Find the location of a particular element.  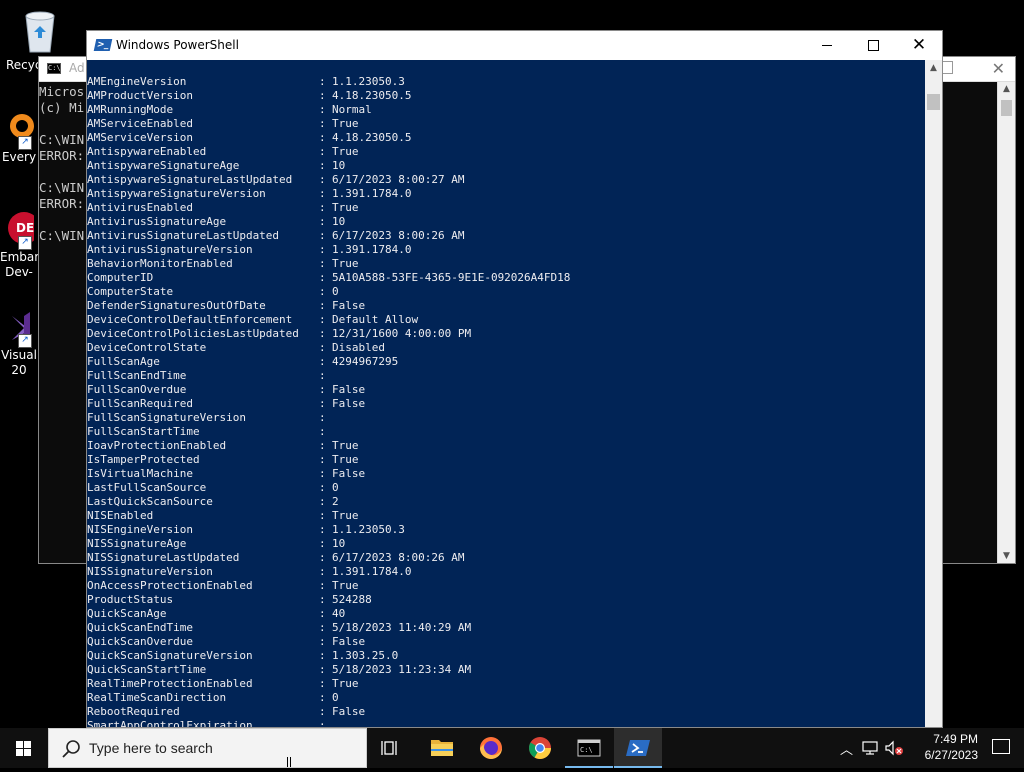

powershell-icon is located at coordinates (638, 748).